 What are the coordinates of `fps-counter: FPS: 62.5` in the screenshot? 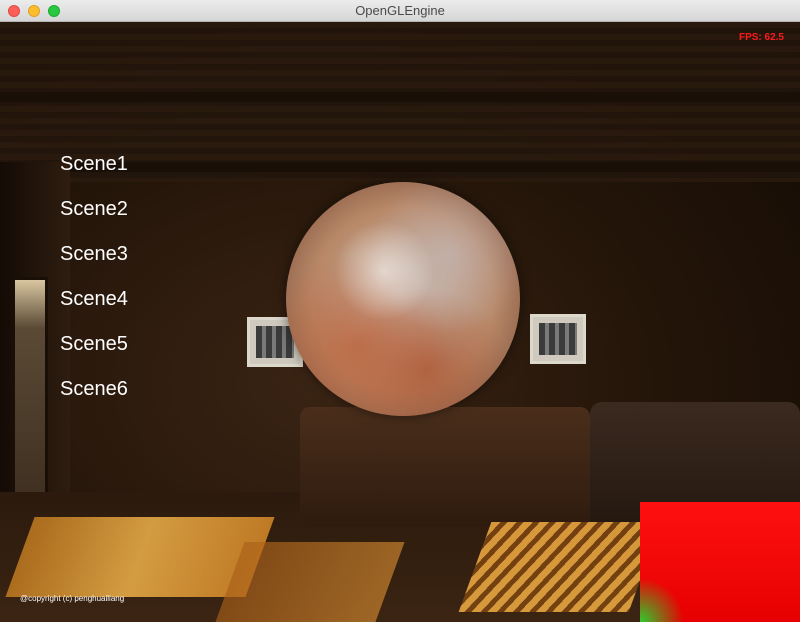 It's located at (761, 37).